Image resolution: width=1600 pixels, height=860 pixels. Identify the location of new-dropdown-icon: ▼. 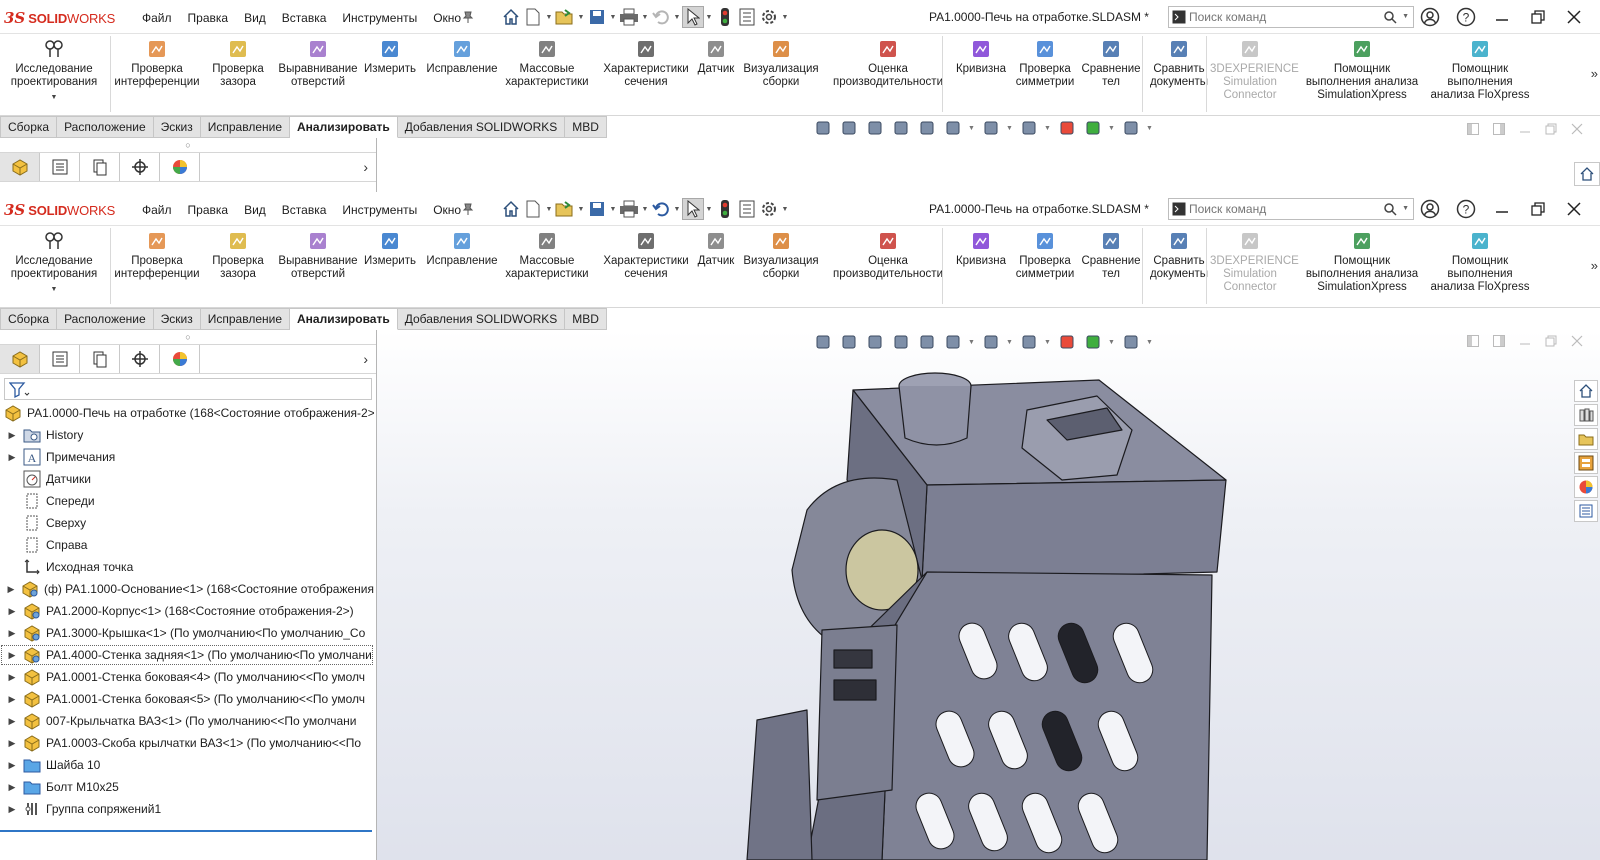
(549, 17).